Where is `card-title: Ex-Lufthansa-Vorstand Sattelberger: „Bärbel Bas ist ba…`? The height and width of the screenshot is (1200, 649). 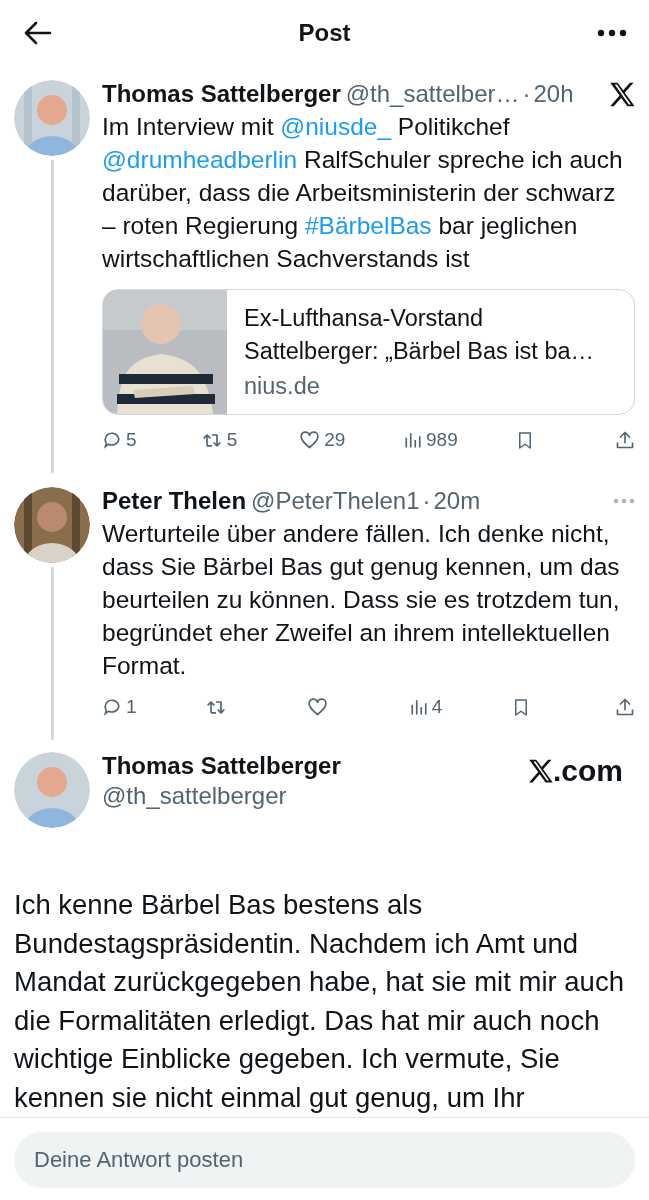 card-title: Ex-Lufthansa-Vorstand Sattelberger: „Bärbel Bas ist ba… is located at coordinates (420, 335).